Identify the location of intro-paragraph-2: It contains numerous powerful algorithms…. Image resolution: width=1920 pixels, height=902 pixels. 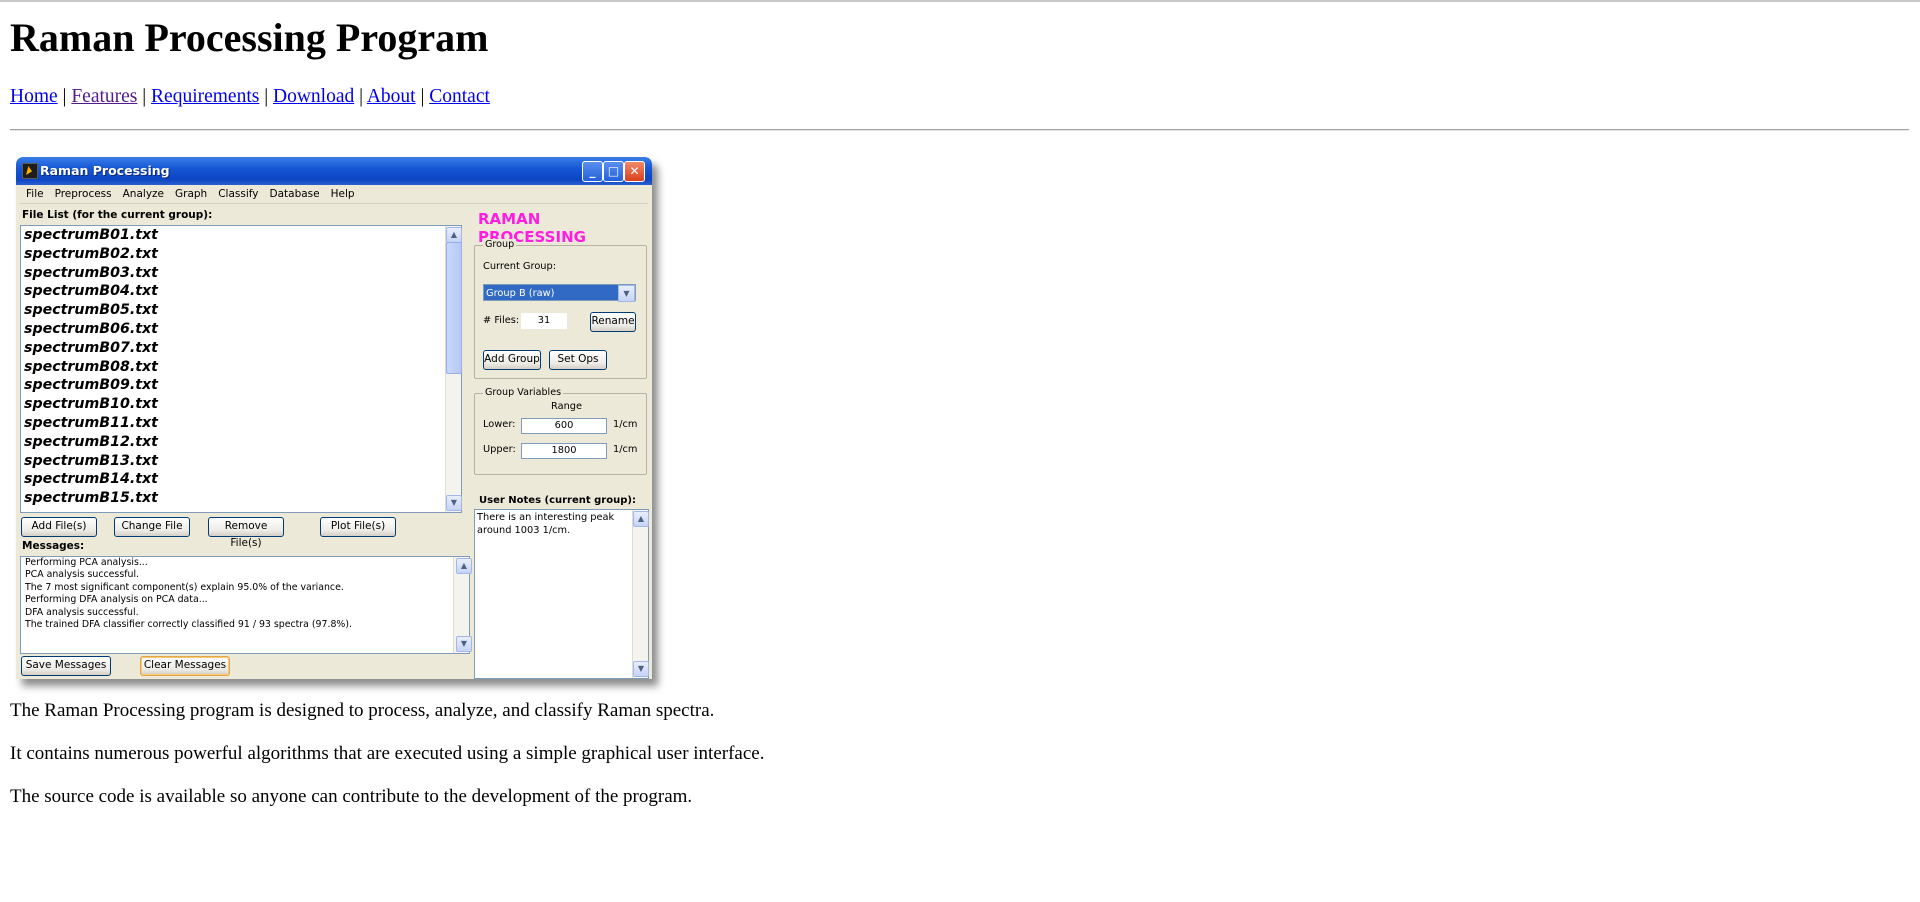
(387, 753).